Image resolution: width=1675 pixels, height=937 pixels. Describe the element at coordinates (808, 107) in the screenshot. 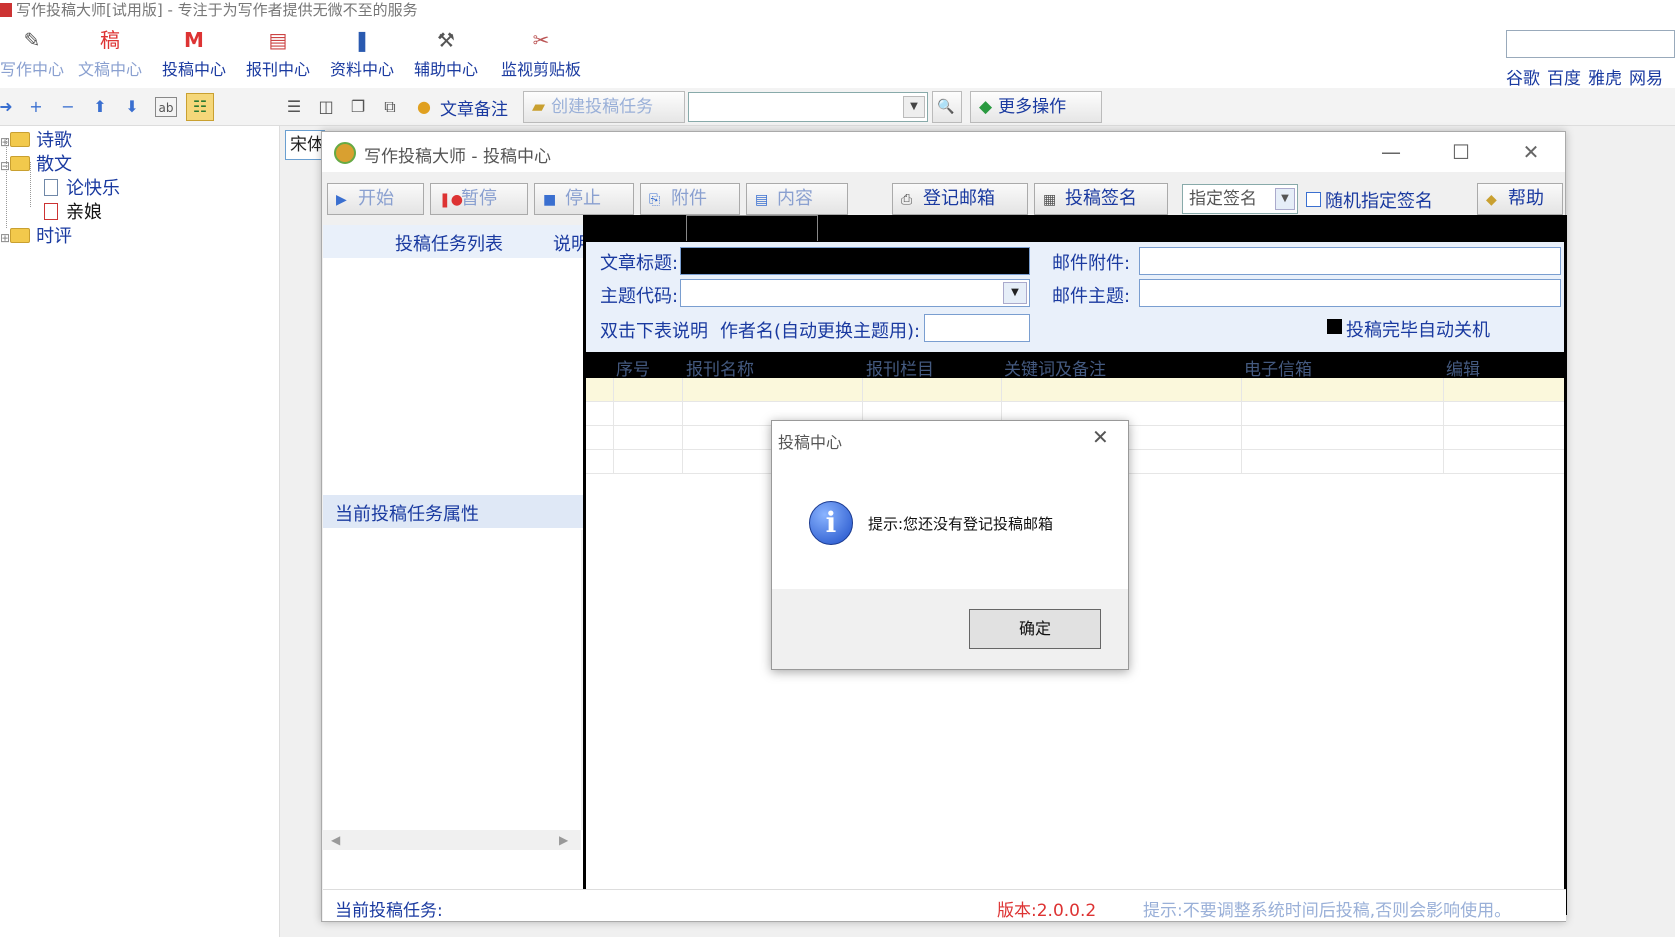

I see `task-combo: ▼` at that location.